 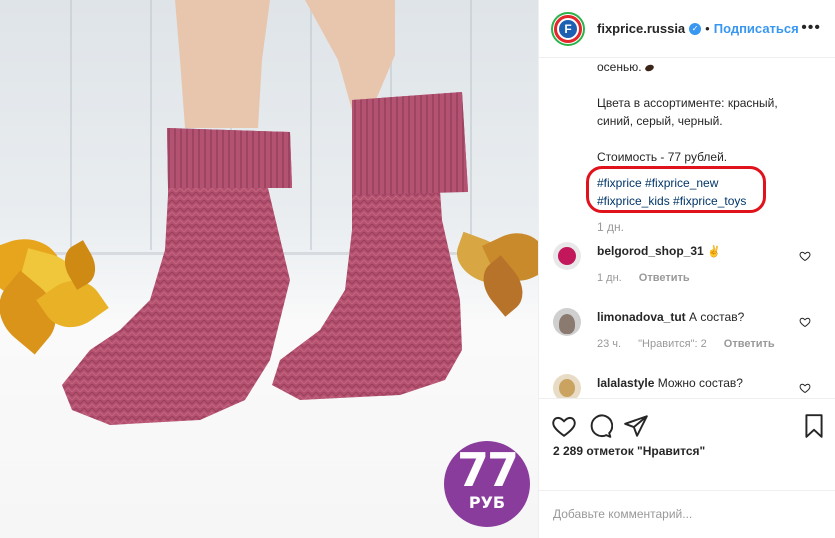 I want to click on caption-timestamp: 1 дн., so click(x=610, y=227).